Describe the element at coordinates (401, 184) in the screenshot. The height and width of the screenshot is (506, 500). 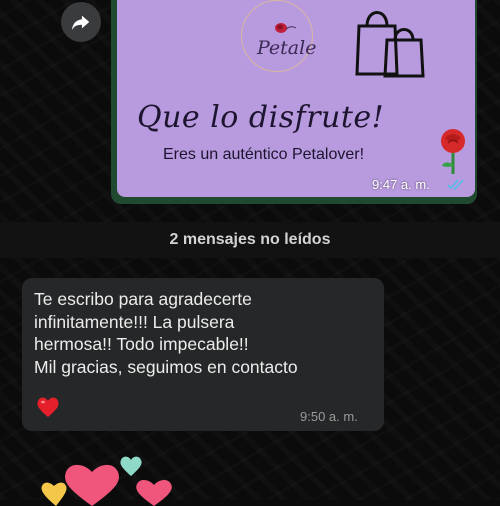
I see `image-message-time: 9:47 a. m.` at that location.